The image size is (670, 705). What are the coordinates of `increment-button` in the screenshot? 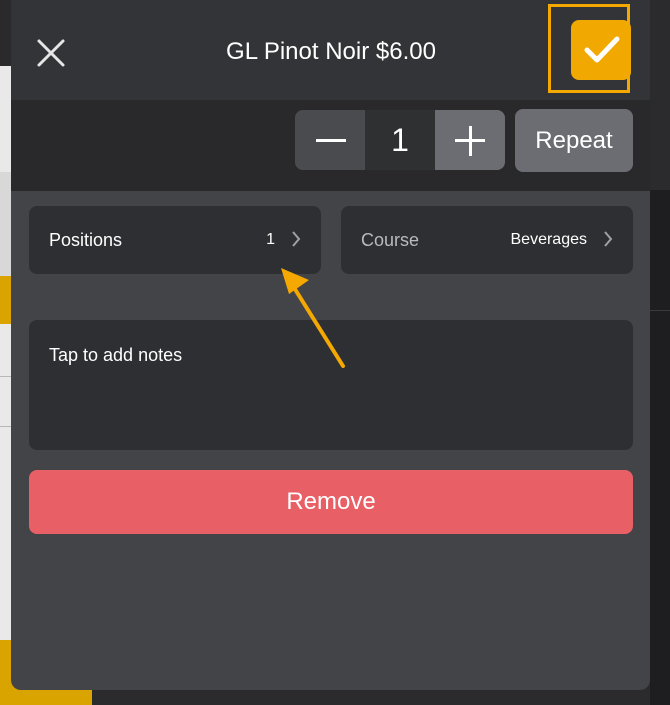 It's located at (470, 140).